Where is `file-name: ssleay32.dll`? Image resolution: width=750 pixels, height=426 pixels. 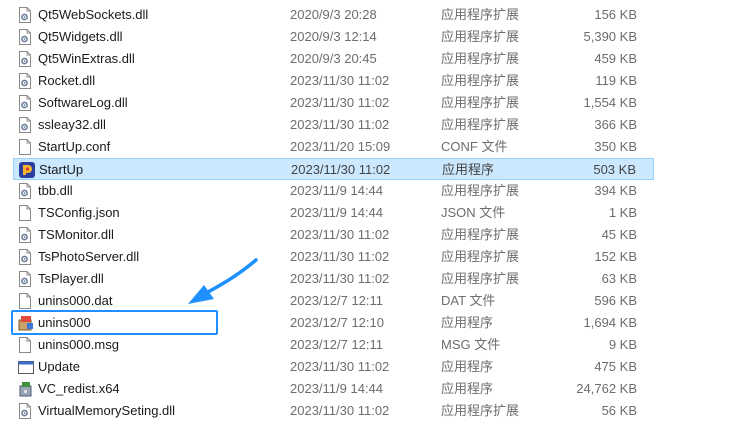 file-name: ssleay32.dll is located at coordinates (72, 124).